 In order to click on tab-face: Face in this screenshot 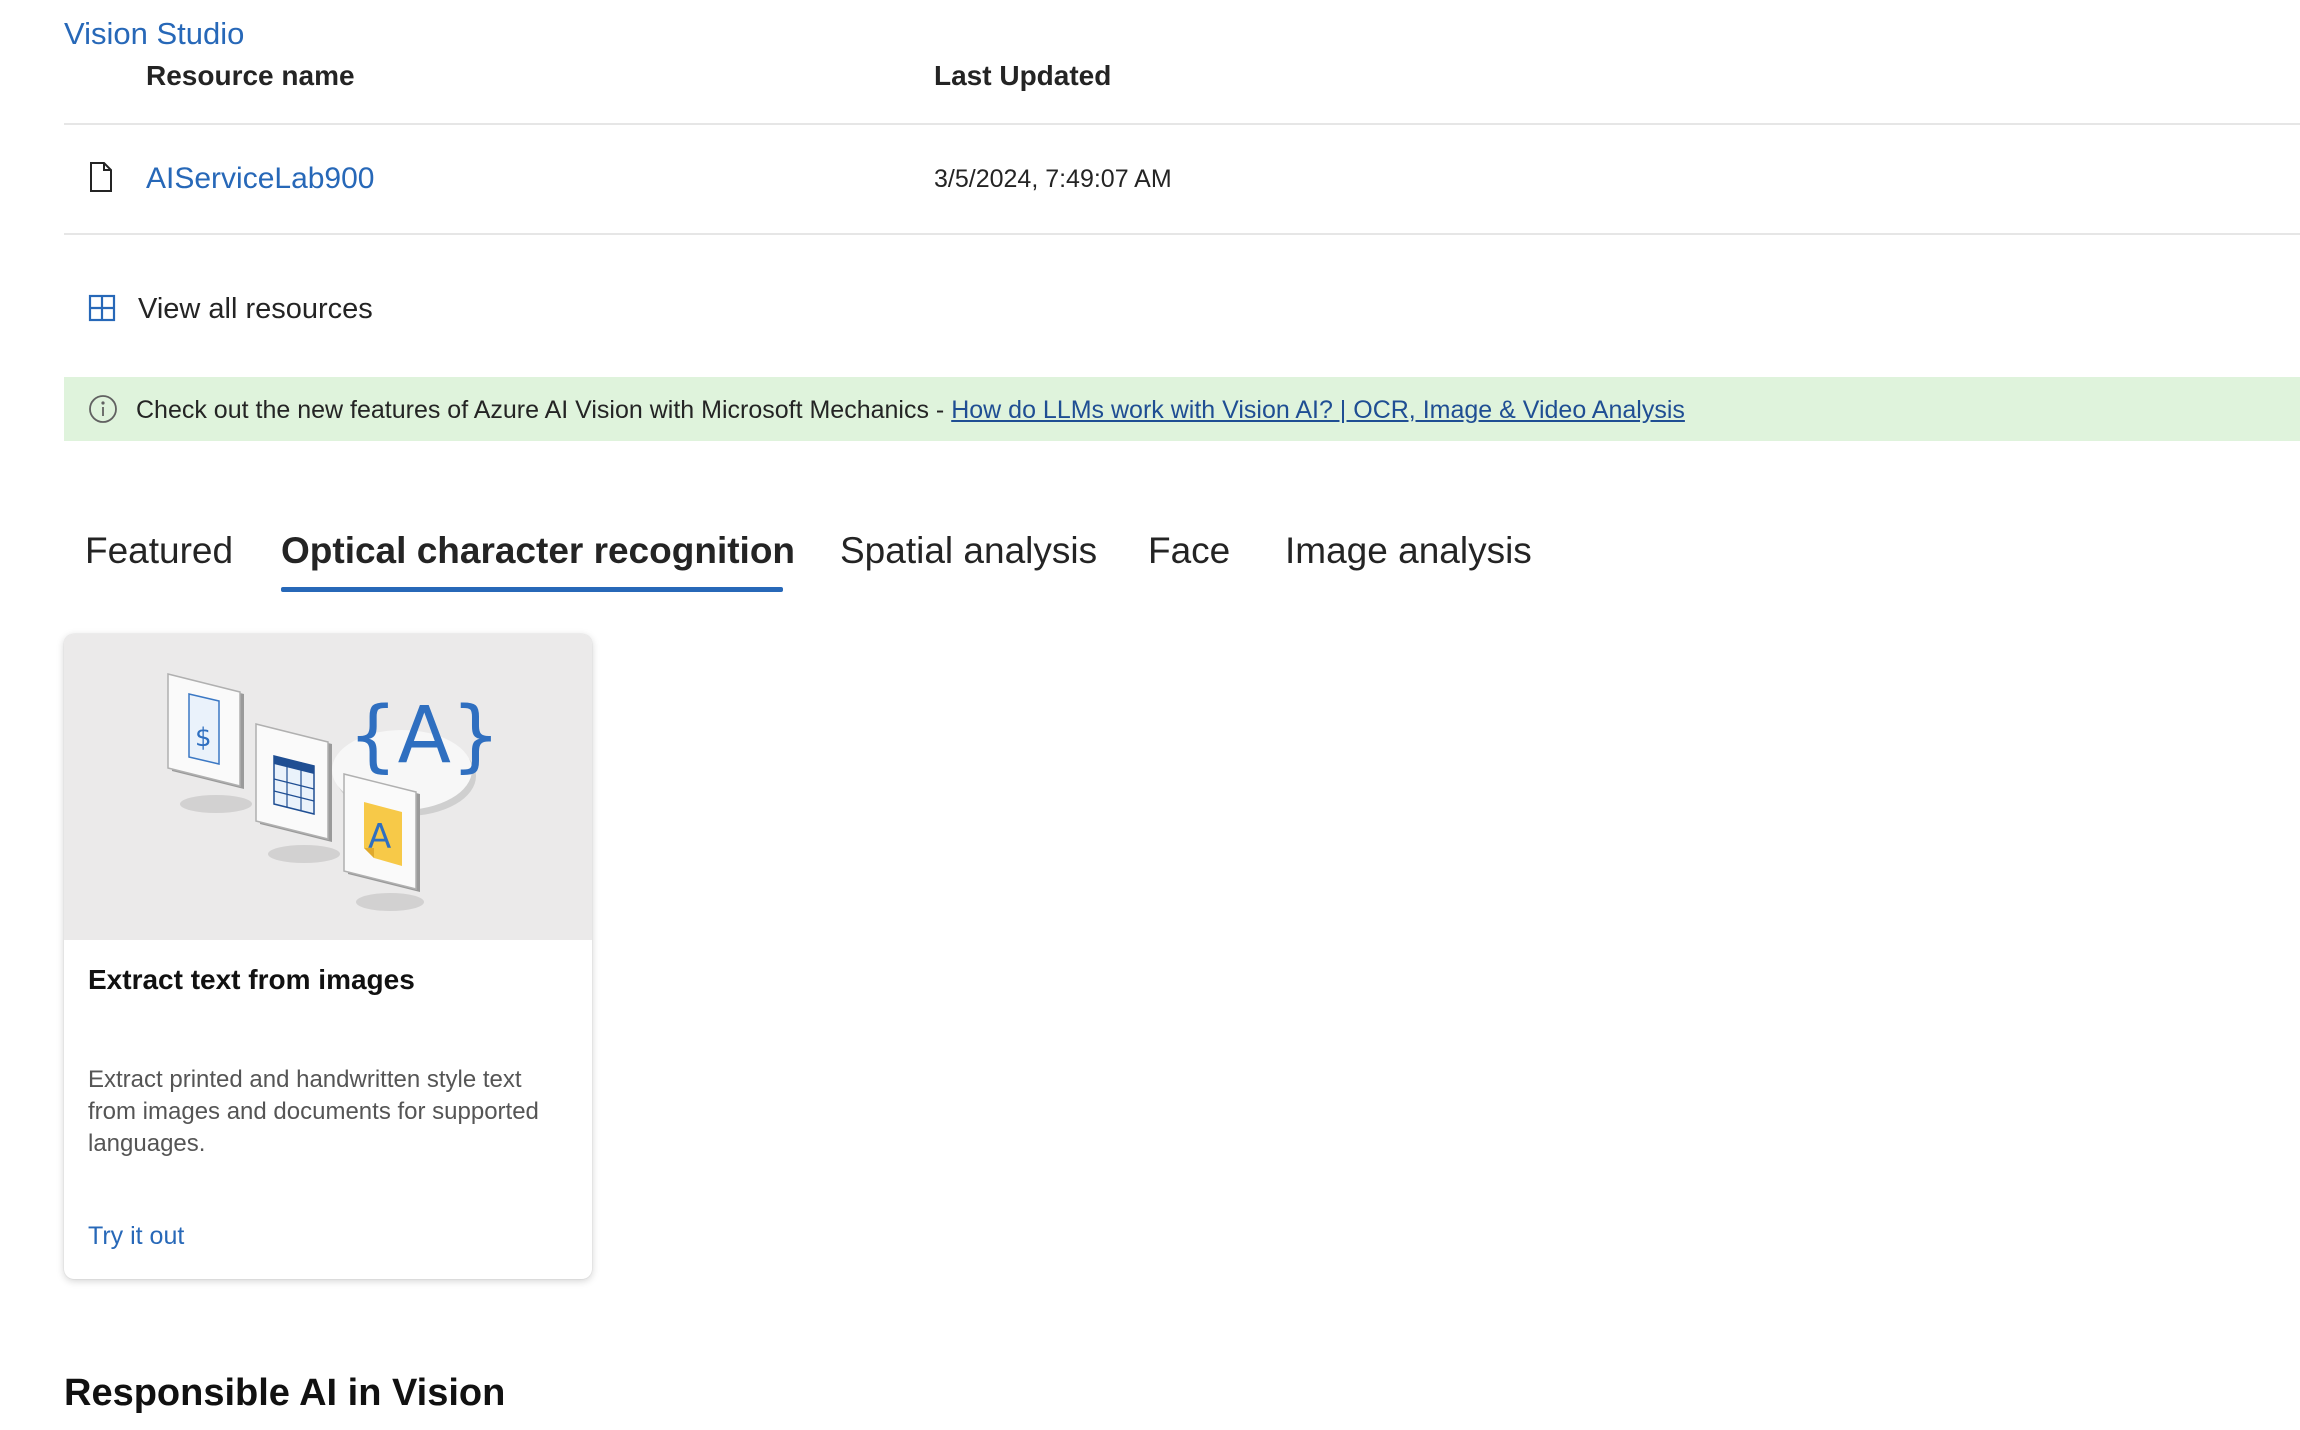, I will do `click(1189, 551)`.